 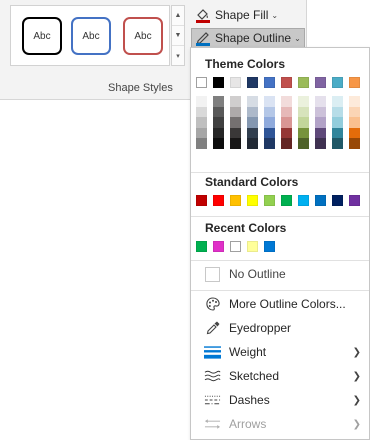 I want to click on menu-item-dashes: Dashes ❯, so click(x=280, y=400).